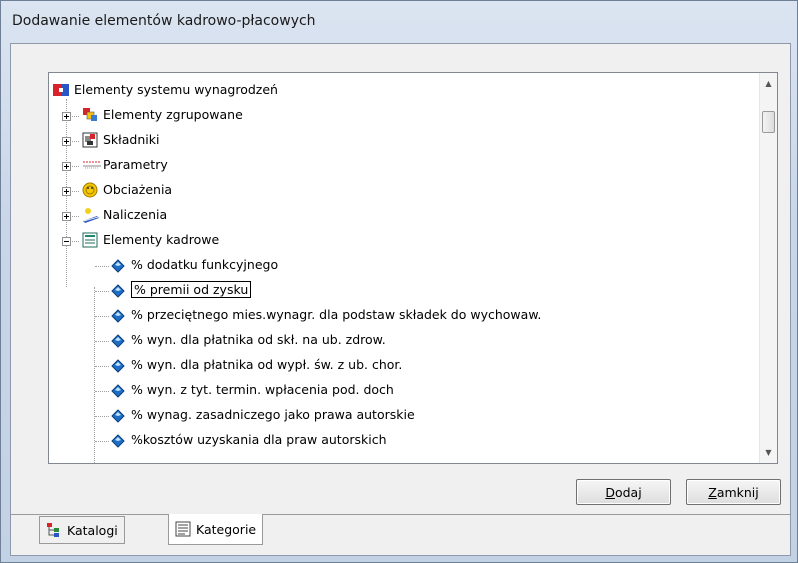 This screenshot has width=798, height=563. What do you see at coordinates (768, 122) in the screenshot?
I see `scroll-thumb` at bounding box center [768, 122].